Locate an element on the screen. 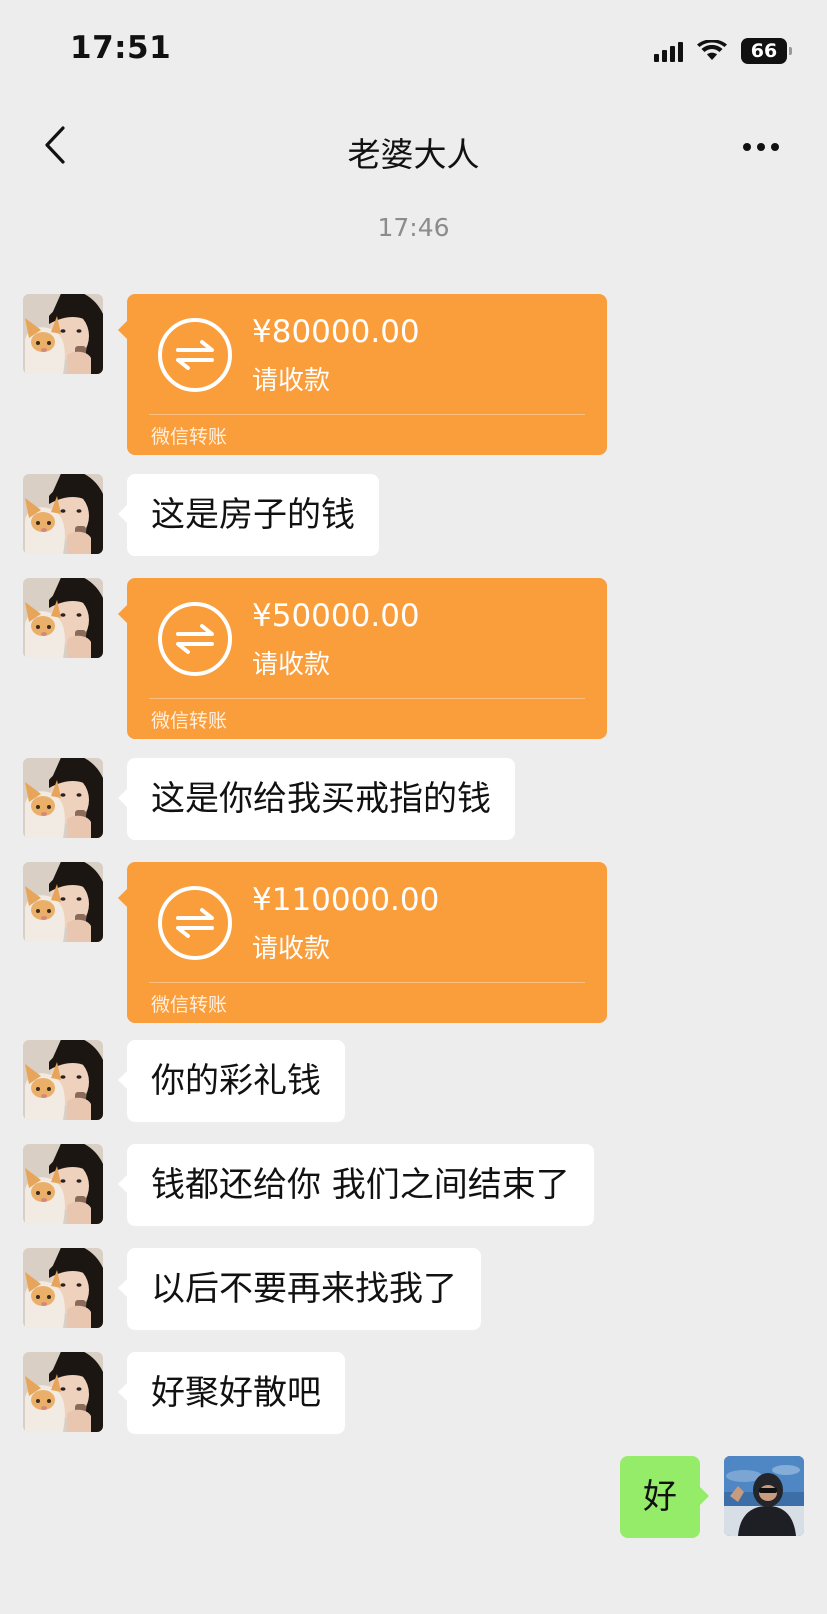 This screenshot has width=827, height=1614. signal-icon is located at coordinates (668, 51).